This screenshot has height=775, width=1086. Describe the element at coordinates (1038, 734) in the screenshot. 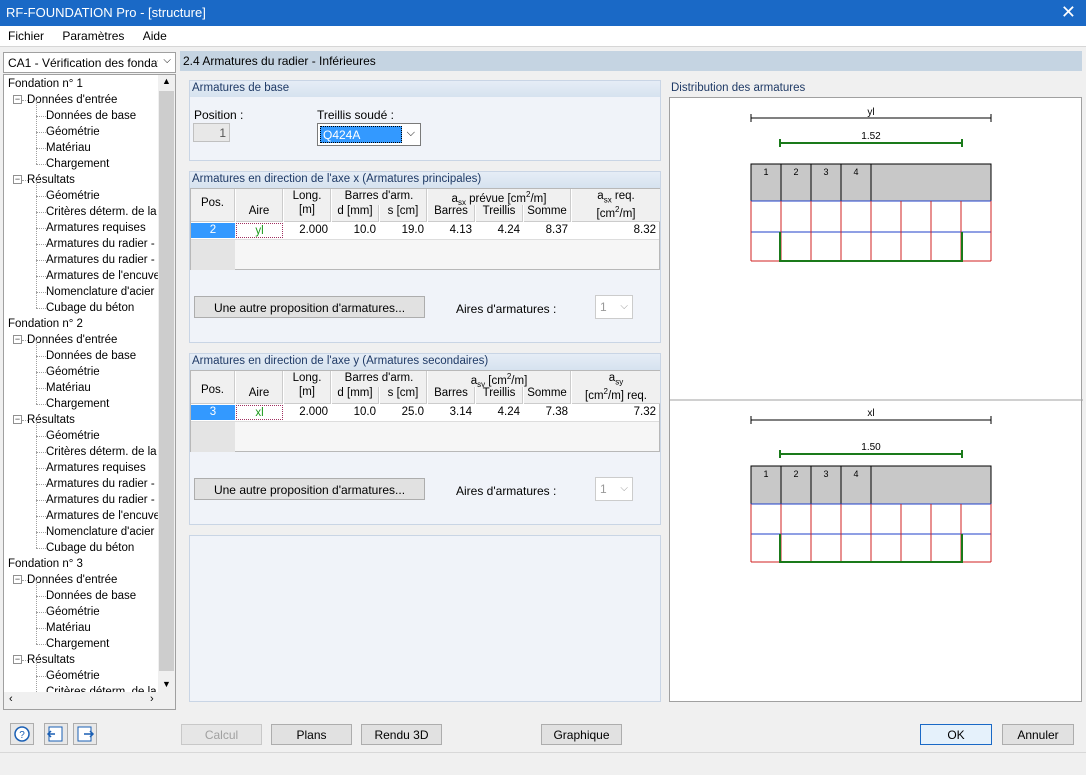

I see `annuler-button: Annuler` at that location.